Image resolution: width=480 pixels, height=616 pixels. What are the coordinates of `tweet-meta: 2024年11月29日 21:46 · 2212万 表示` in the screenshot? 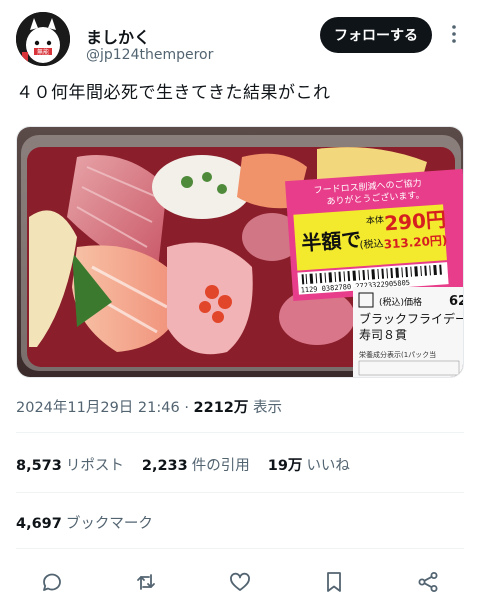 It's located at (149, 406).